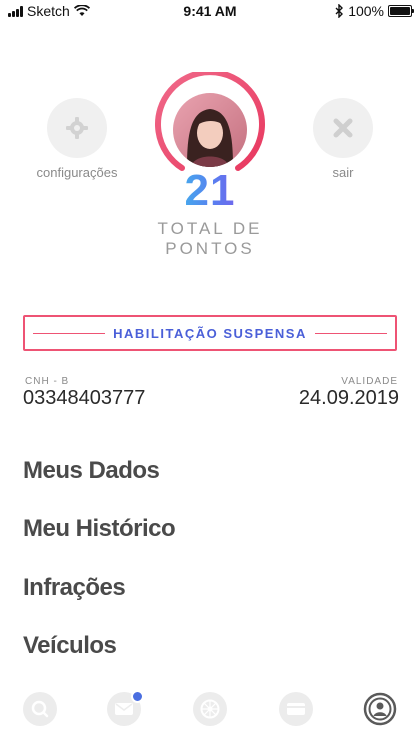  I want to click on exit-button, so click(343, 128).